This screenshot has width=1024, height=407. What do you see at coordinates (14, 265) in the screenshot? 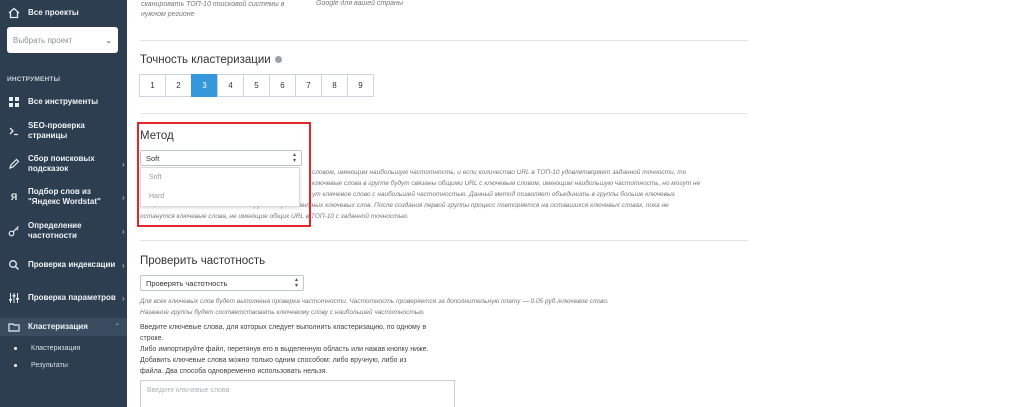
I see `search-icon` at bounding box center [14, 265].